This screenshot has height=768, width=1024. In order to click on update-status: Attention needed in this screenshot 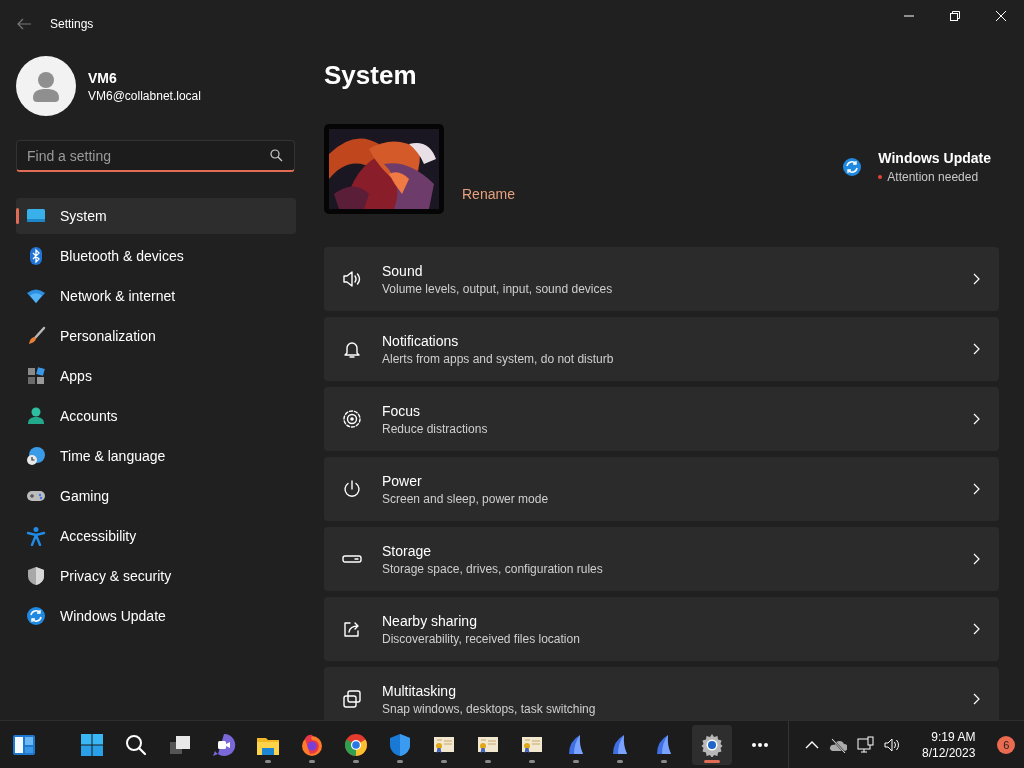, I will do `click(933, 177)`.